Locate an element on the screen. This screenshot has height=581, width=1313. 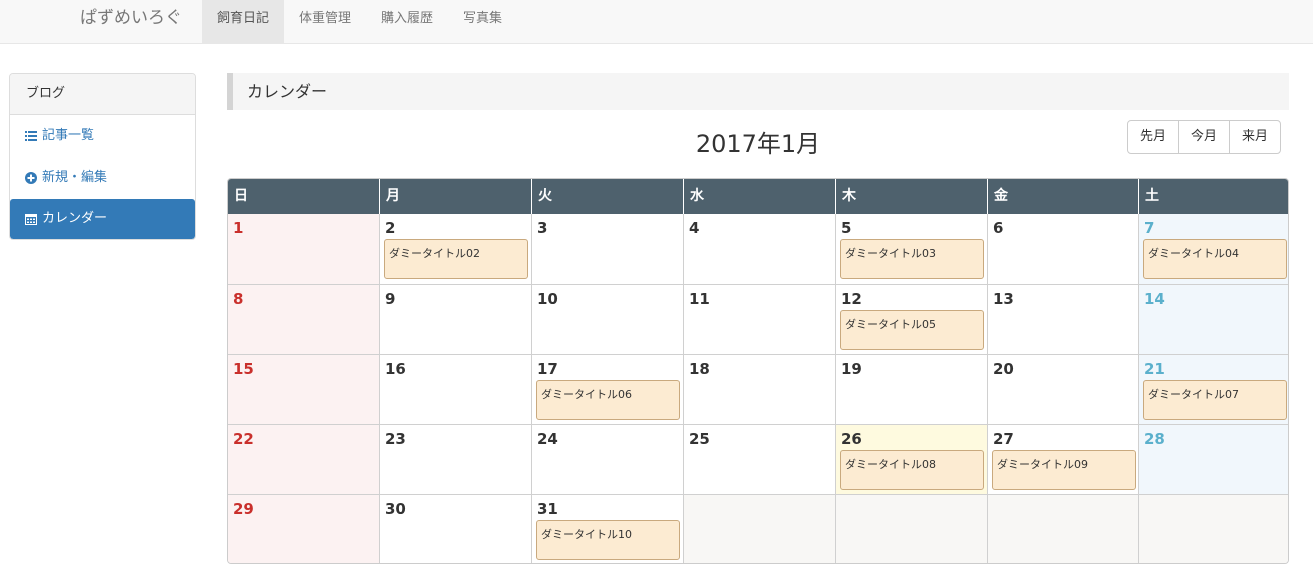
calendar-day-cell: 27 ダミータイトル09 is located at coordinates (1063, 459).